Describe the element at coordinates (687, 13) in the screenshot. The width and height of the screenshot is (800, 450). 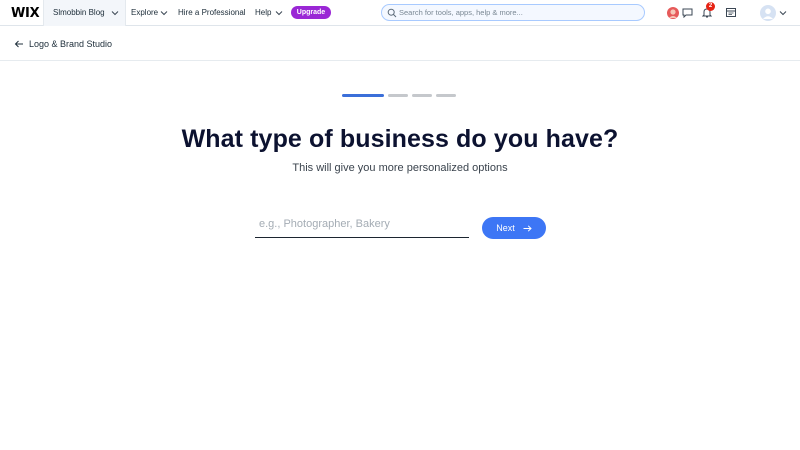
I see `chat-icon` at that location.